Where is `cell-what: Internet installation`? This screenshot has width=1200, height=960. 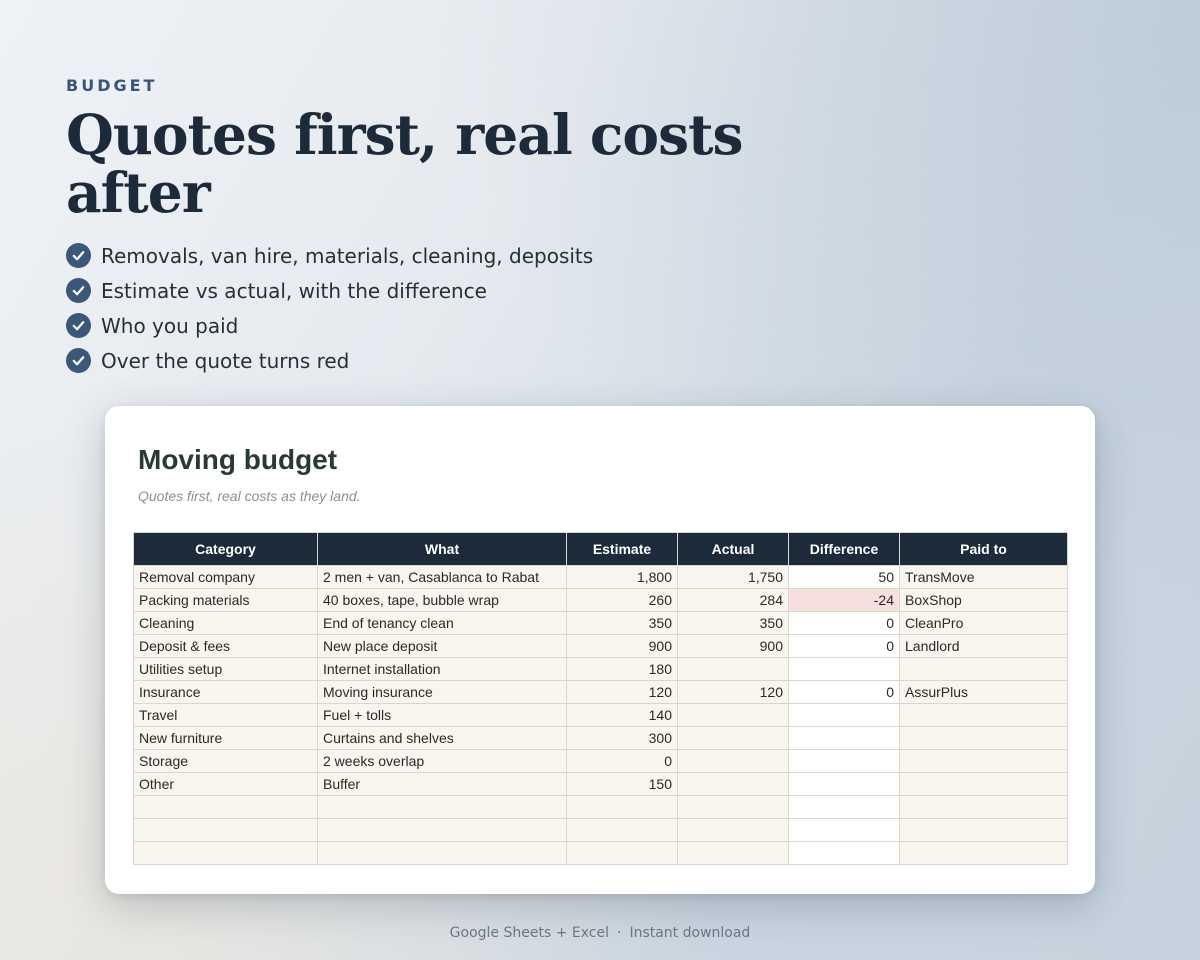 cell-what: Internet installation is located at coordinates (442, 669).